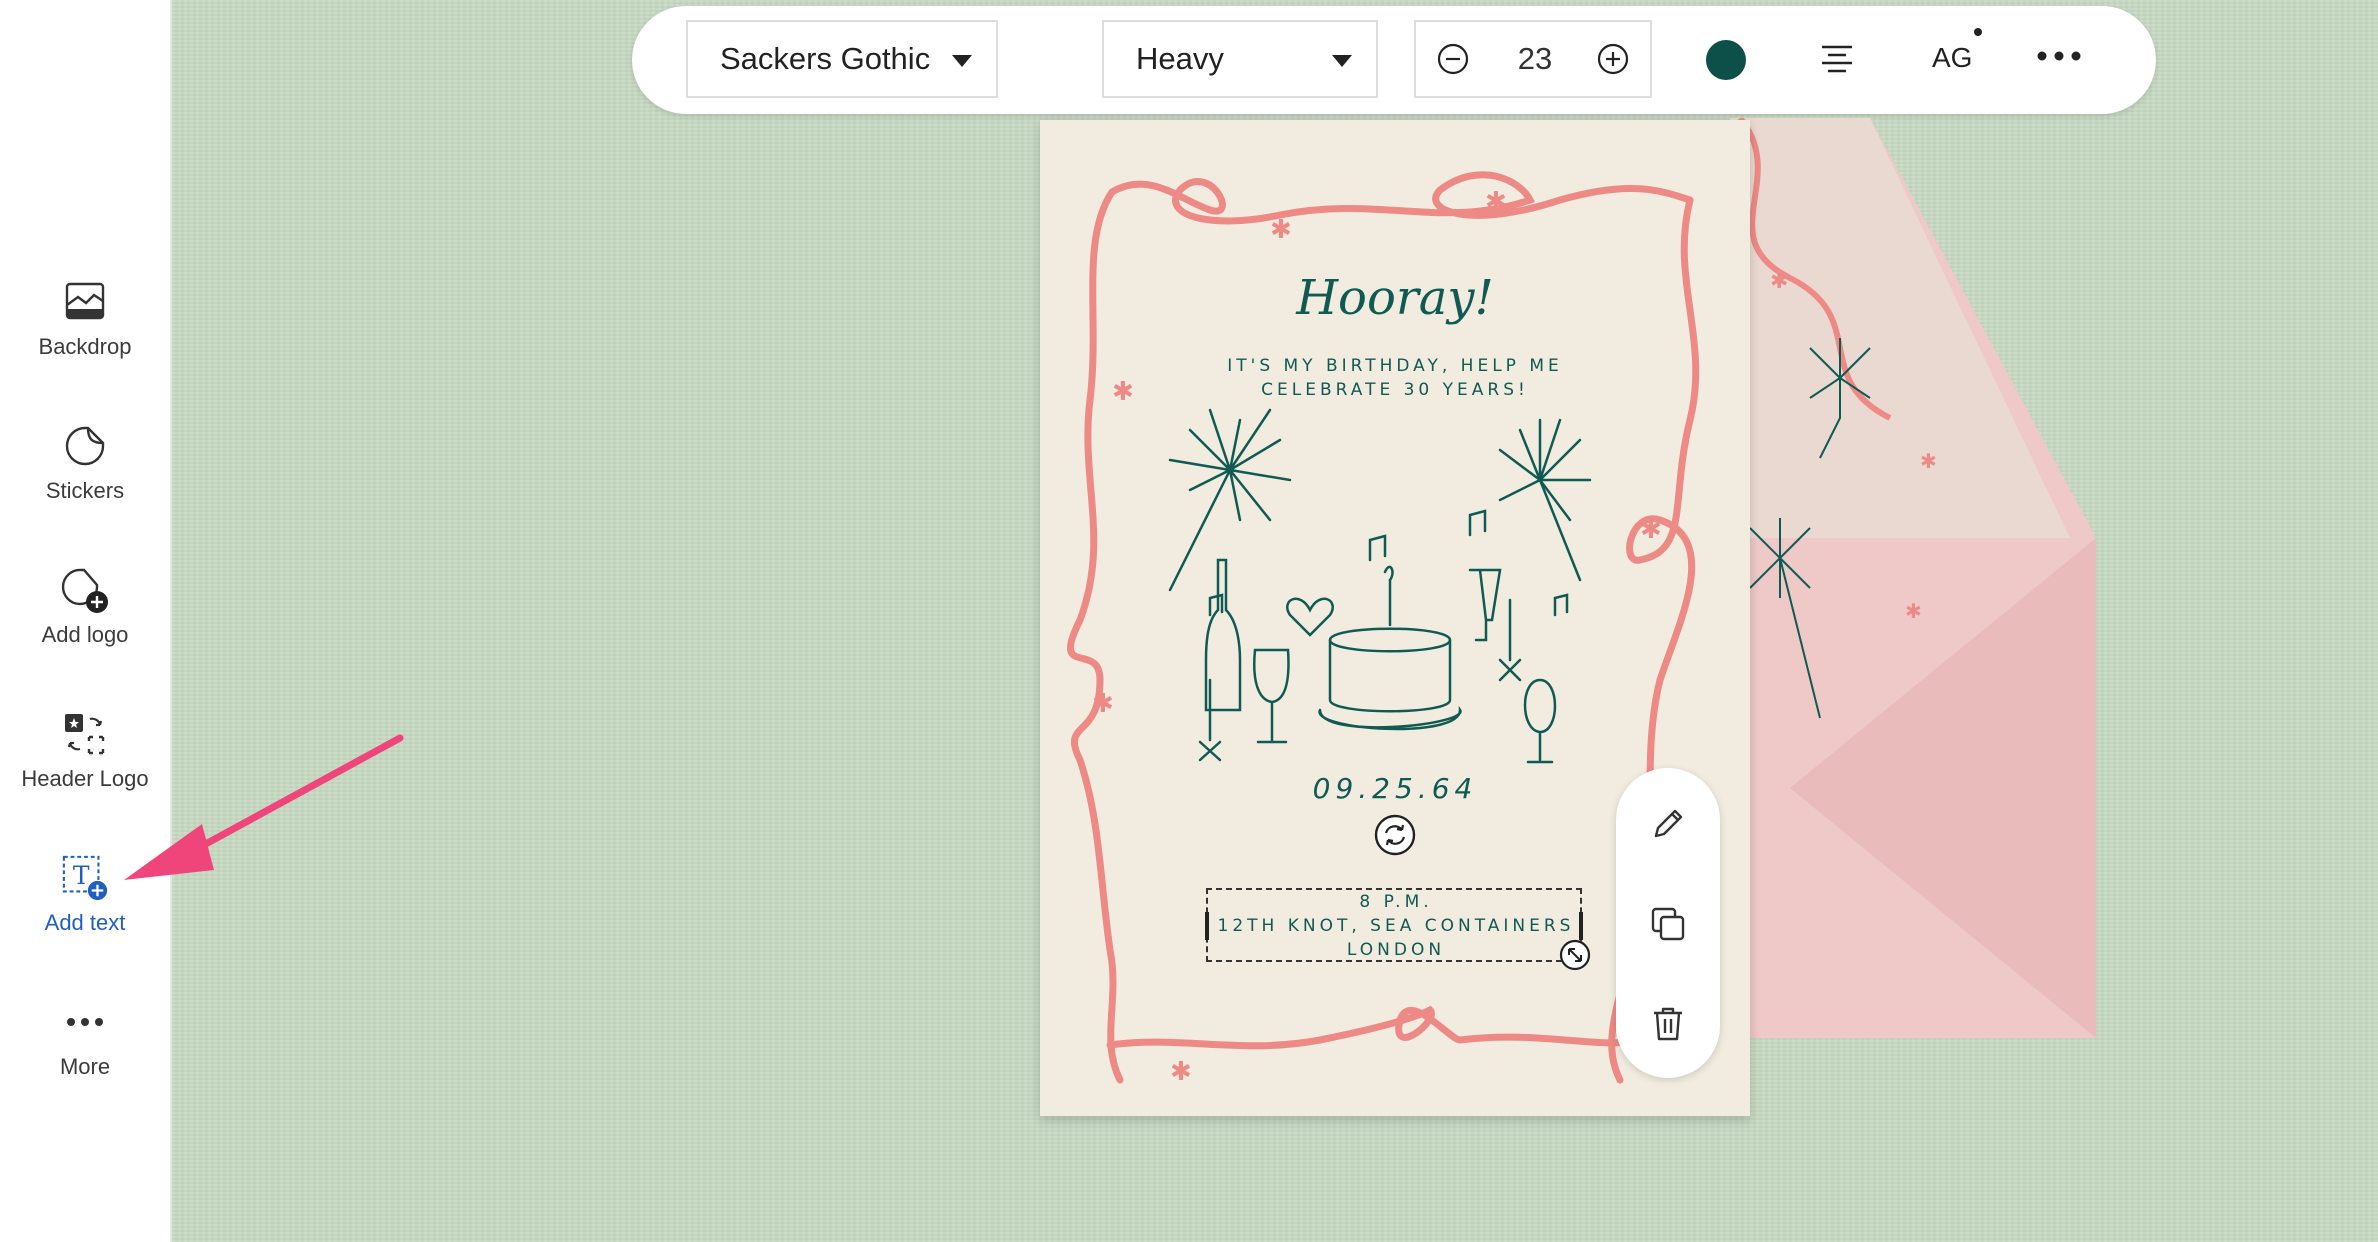 Image resolution: width=2378 pixels, height=1242 pixels. I want to click on more-options-icon, so click(2059, 56).